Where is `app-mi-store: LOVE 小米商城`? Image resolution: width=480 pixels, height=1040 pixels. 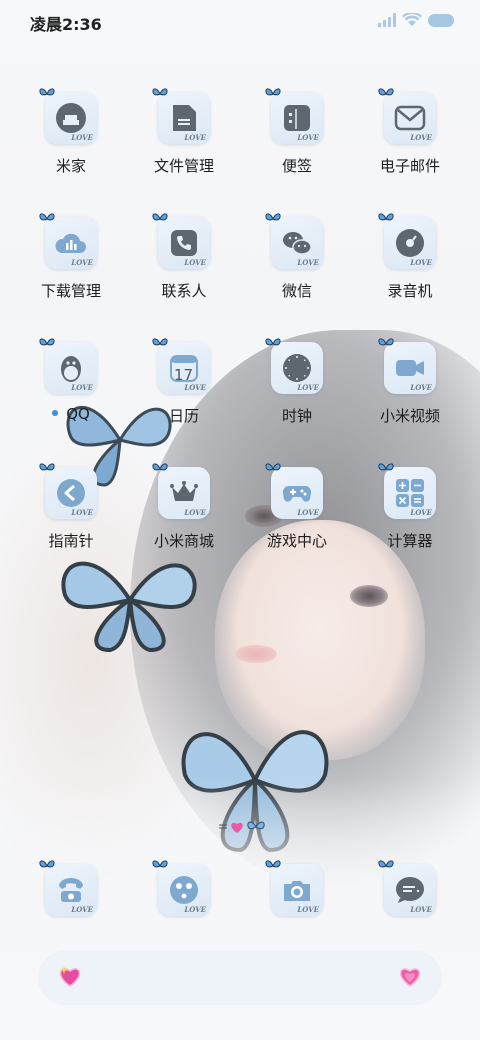 app-mi-store: LOVE 小米商城 is located at coordinates (184, 518).